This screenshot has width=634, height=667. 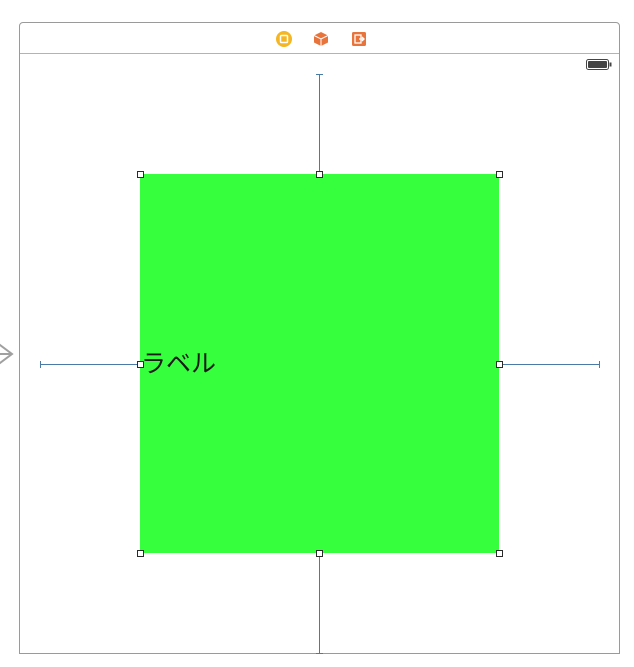 I want to click on scene-dock, so click(x=319, y=38).